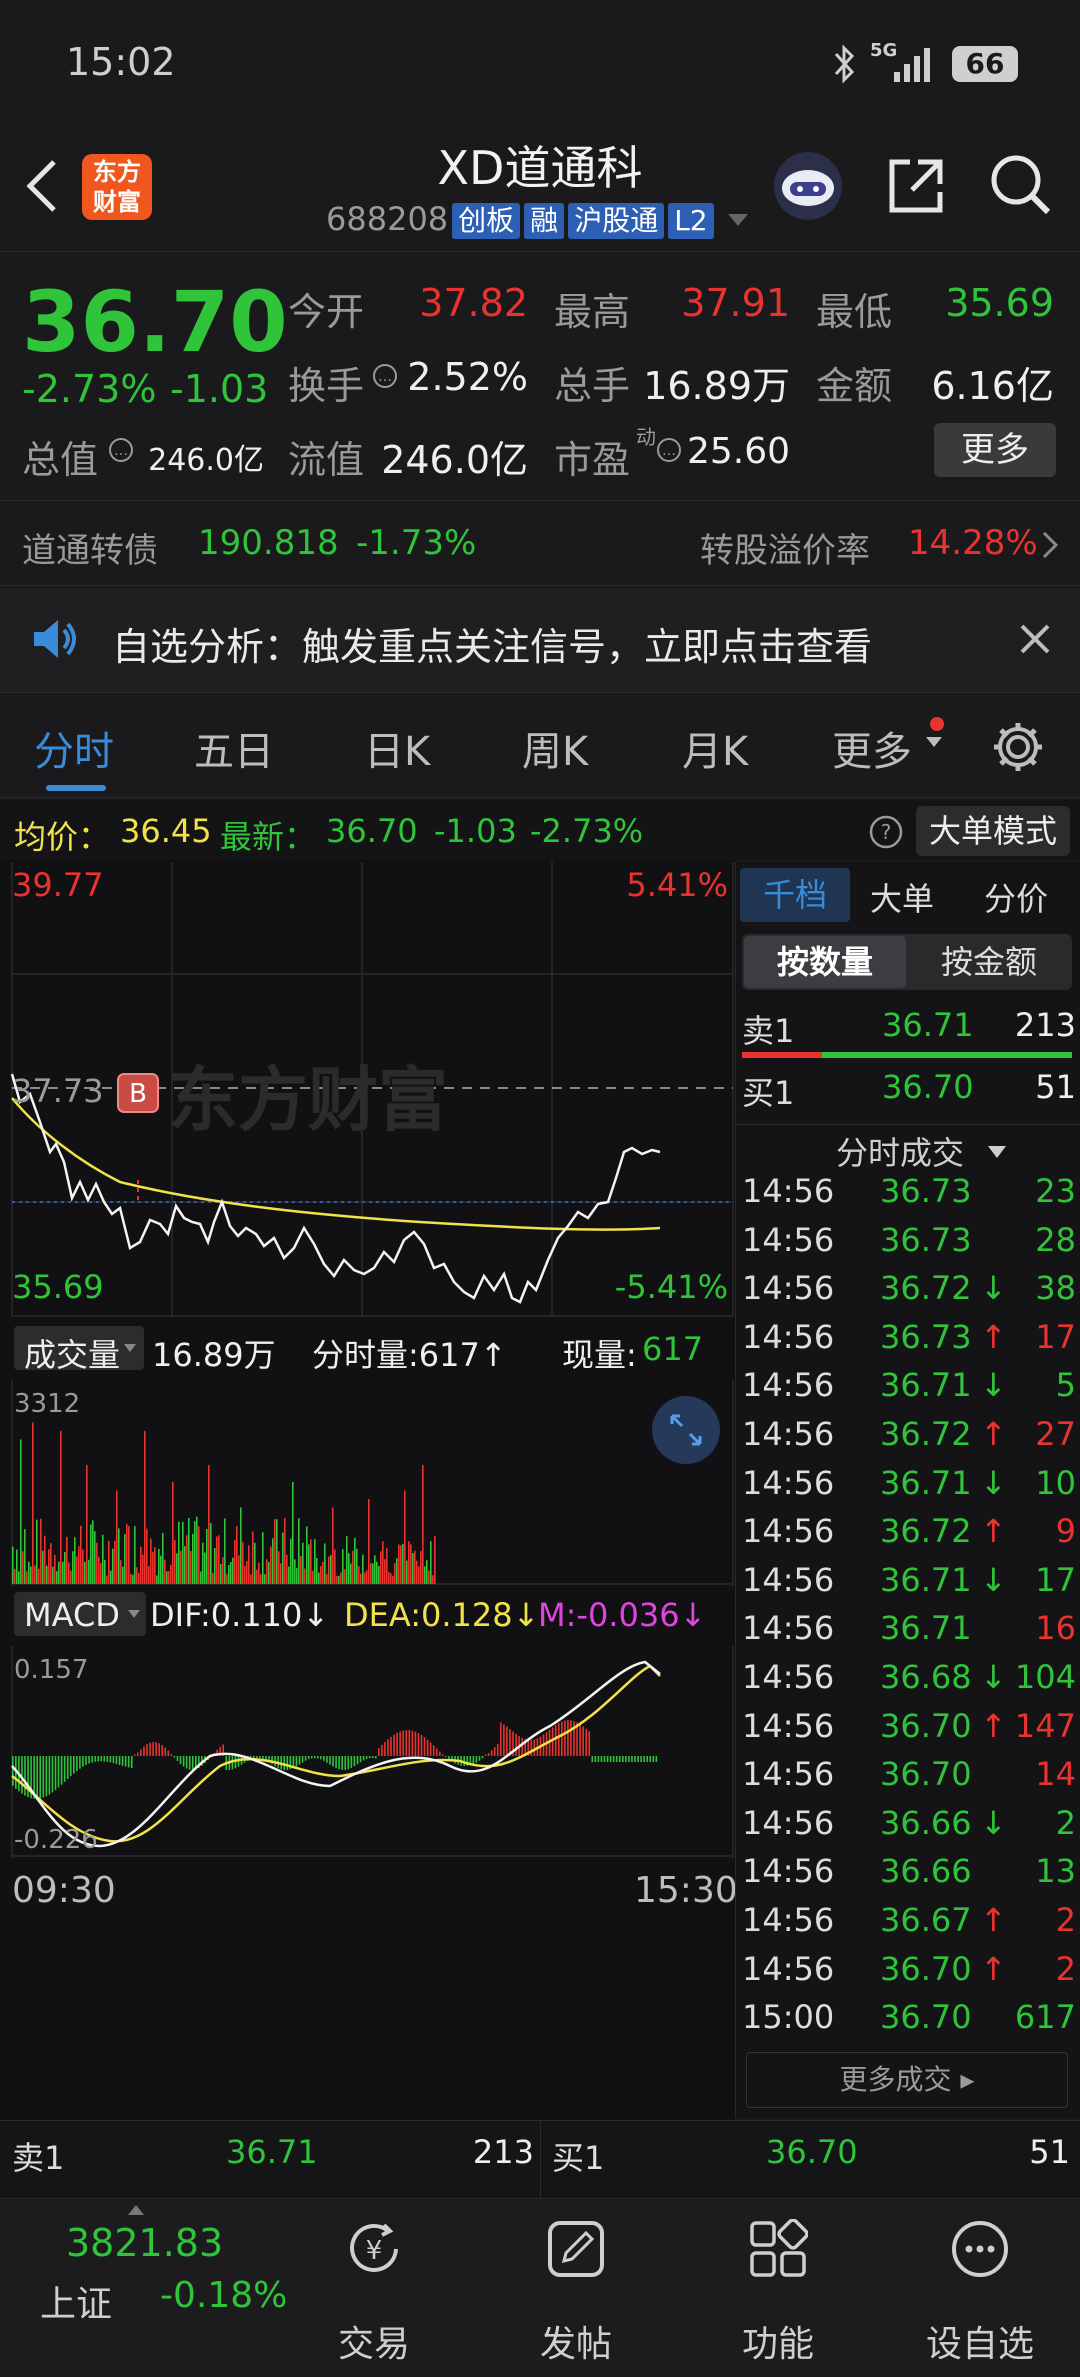 Image resolution: width=1080 pixels, height=2377 pixels. Describe the element at coordinates (367, 1090) in the screenshot. I see `price-line-chart: 东方财富 B 39.77 5.41% 37.73 35.69 -5.41%` at that location.